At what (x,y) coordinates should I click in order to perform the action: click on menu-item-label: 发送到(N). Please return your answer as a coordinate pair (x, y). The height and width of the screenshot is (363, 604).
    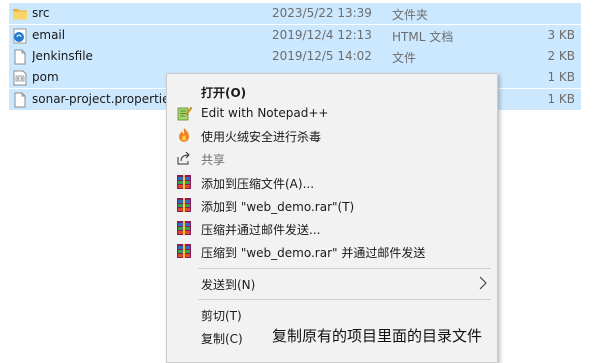
    Looking at the image, I should click on (228, 285).